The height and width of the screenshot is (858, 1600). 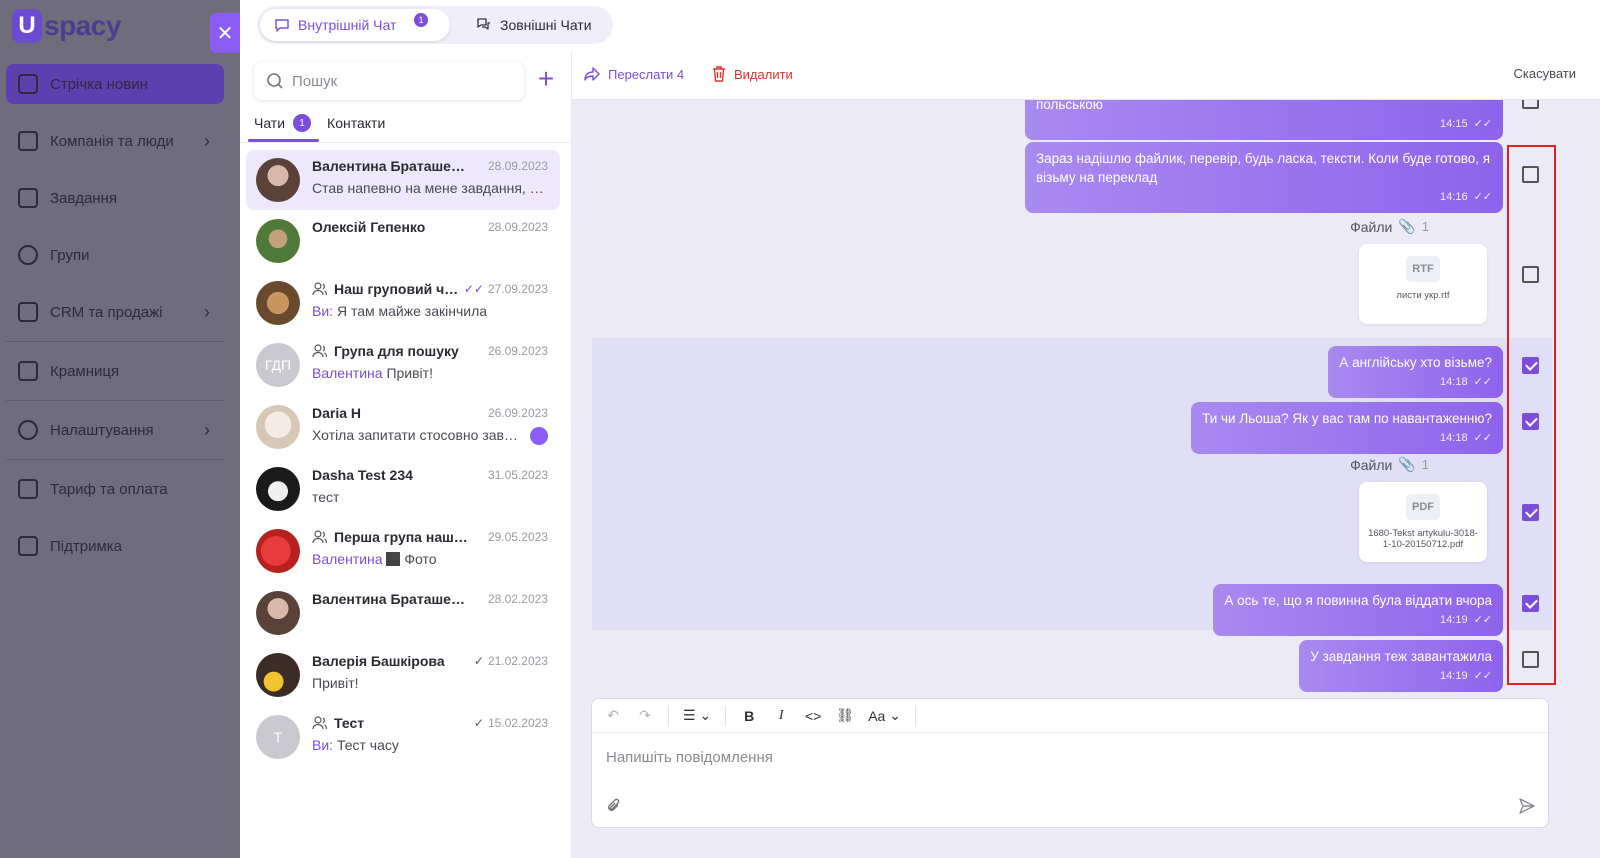 I want to click on font-size-dropdown: Aa ⌄, so click(x=884, y=716).